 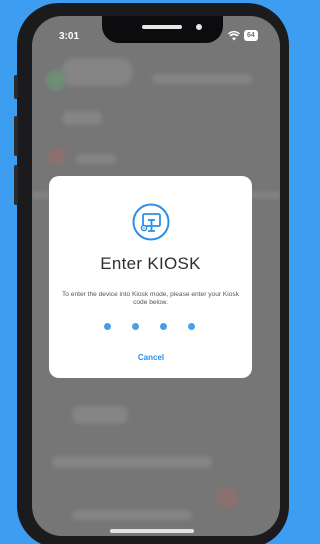 I want to click on volume-down-button, so click(x=16, y=185).